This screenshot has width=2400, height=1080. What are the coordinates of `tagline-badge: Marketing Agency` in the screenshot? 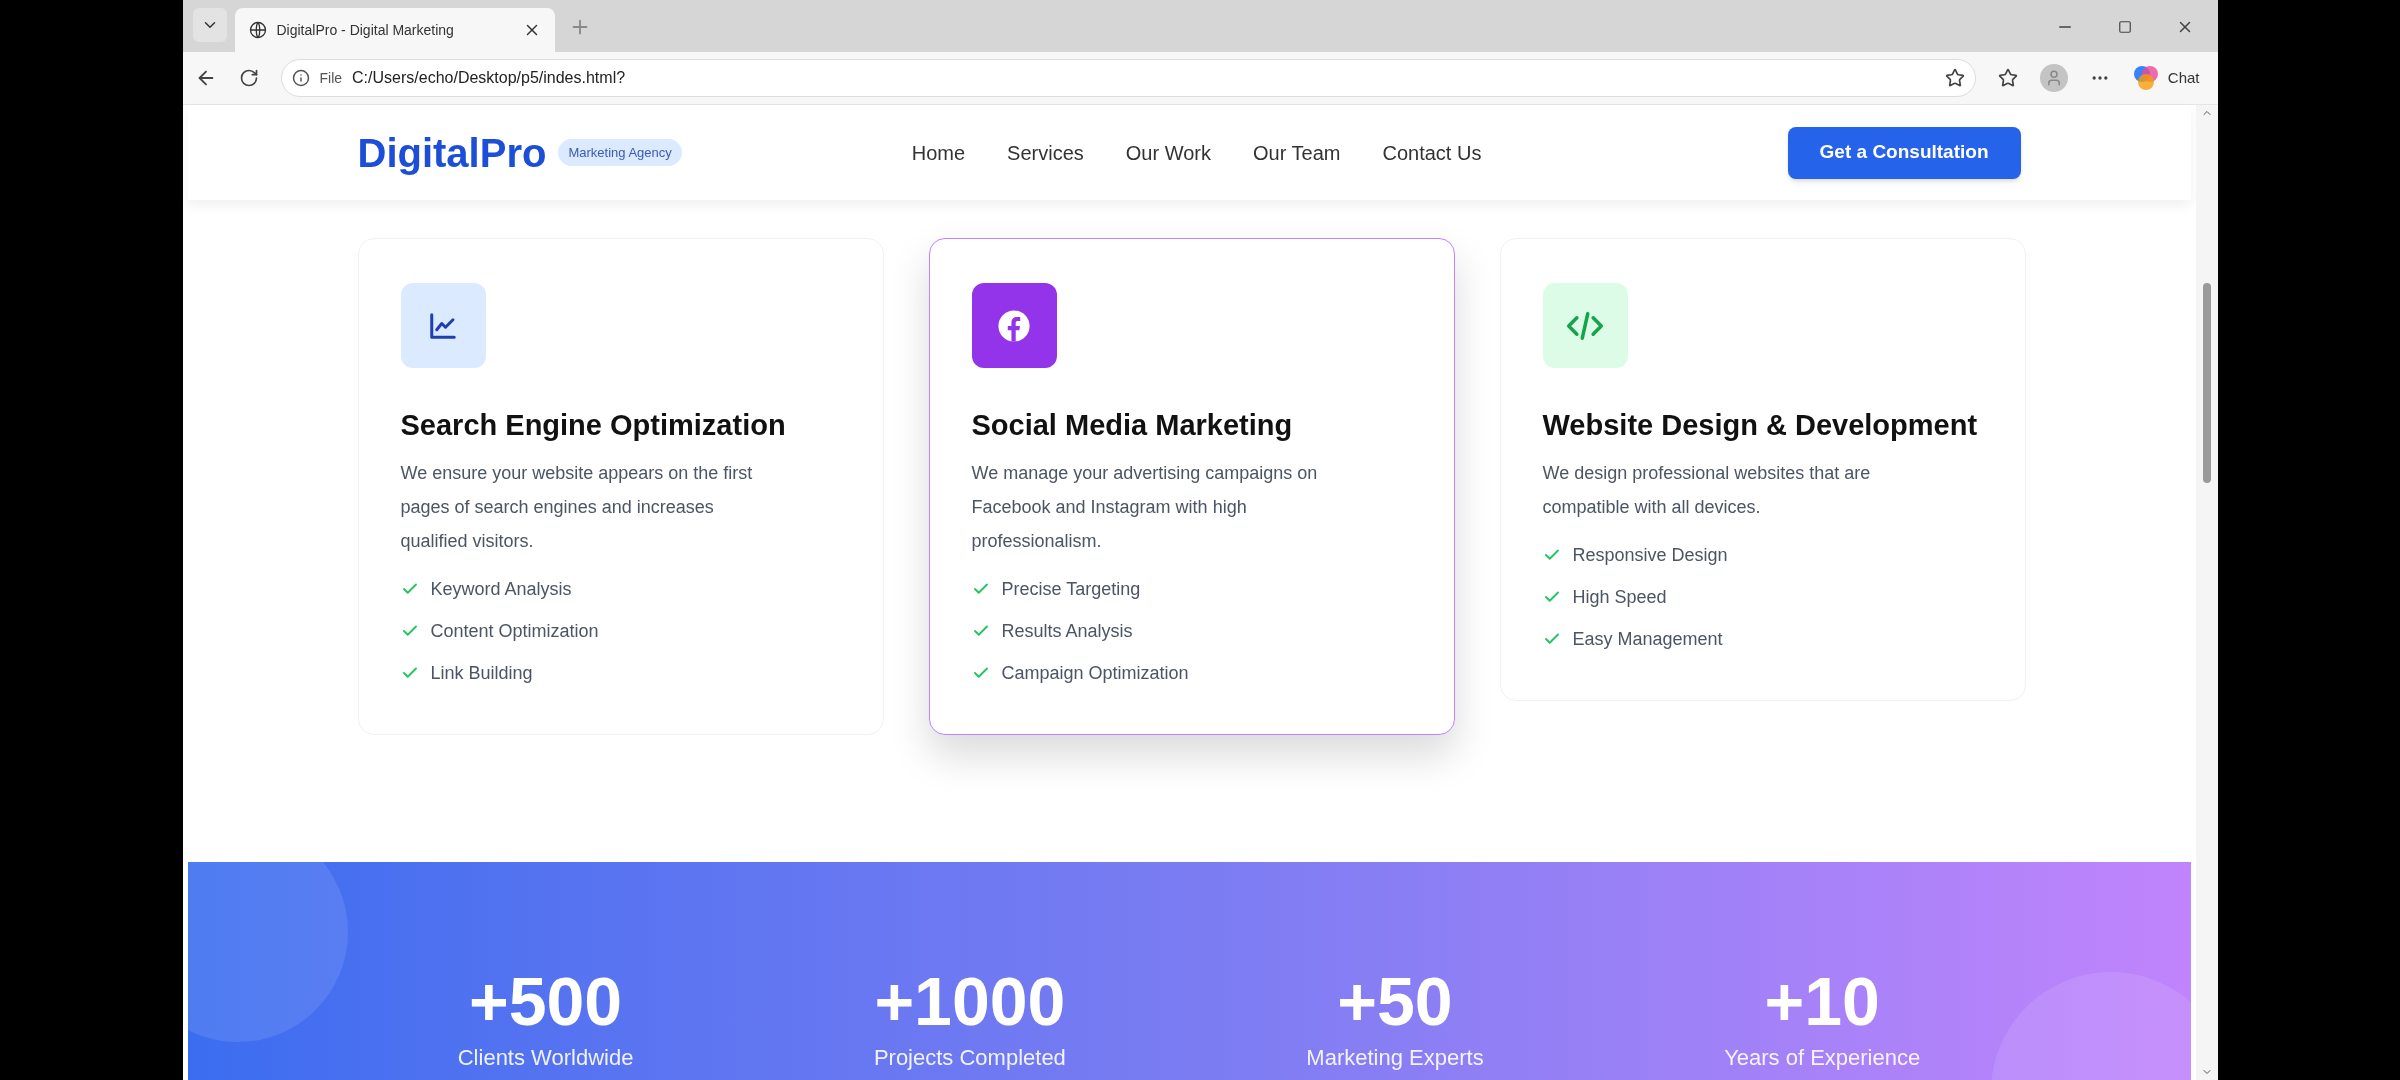 It's located at (620, 152).